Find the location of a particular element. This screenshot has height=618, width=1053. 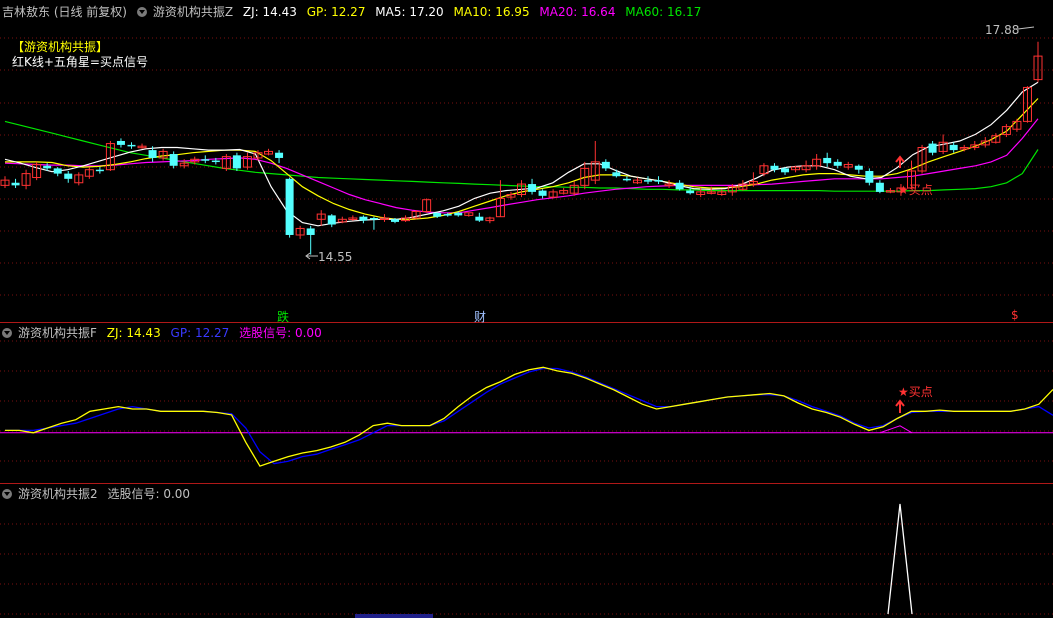

ma60-value: MA60: 16.17 is located at coordinates (663, 12).